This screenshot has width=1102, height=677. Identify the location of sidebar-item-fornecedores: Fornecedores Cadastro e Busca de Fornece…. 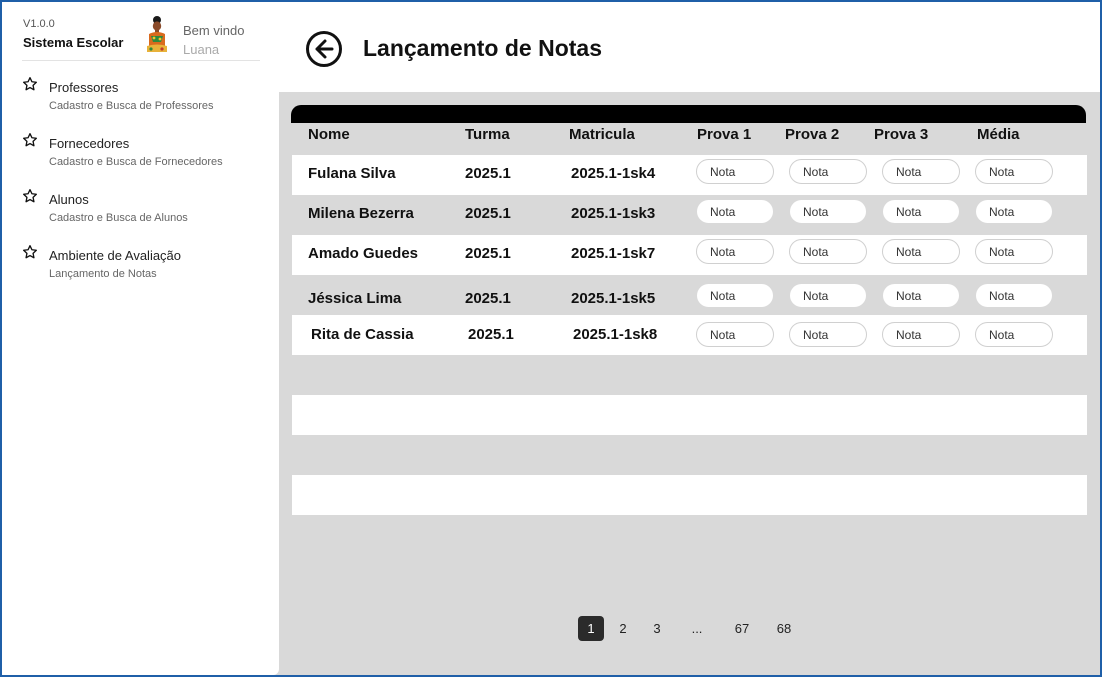
(147, 158).